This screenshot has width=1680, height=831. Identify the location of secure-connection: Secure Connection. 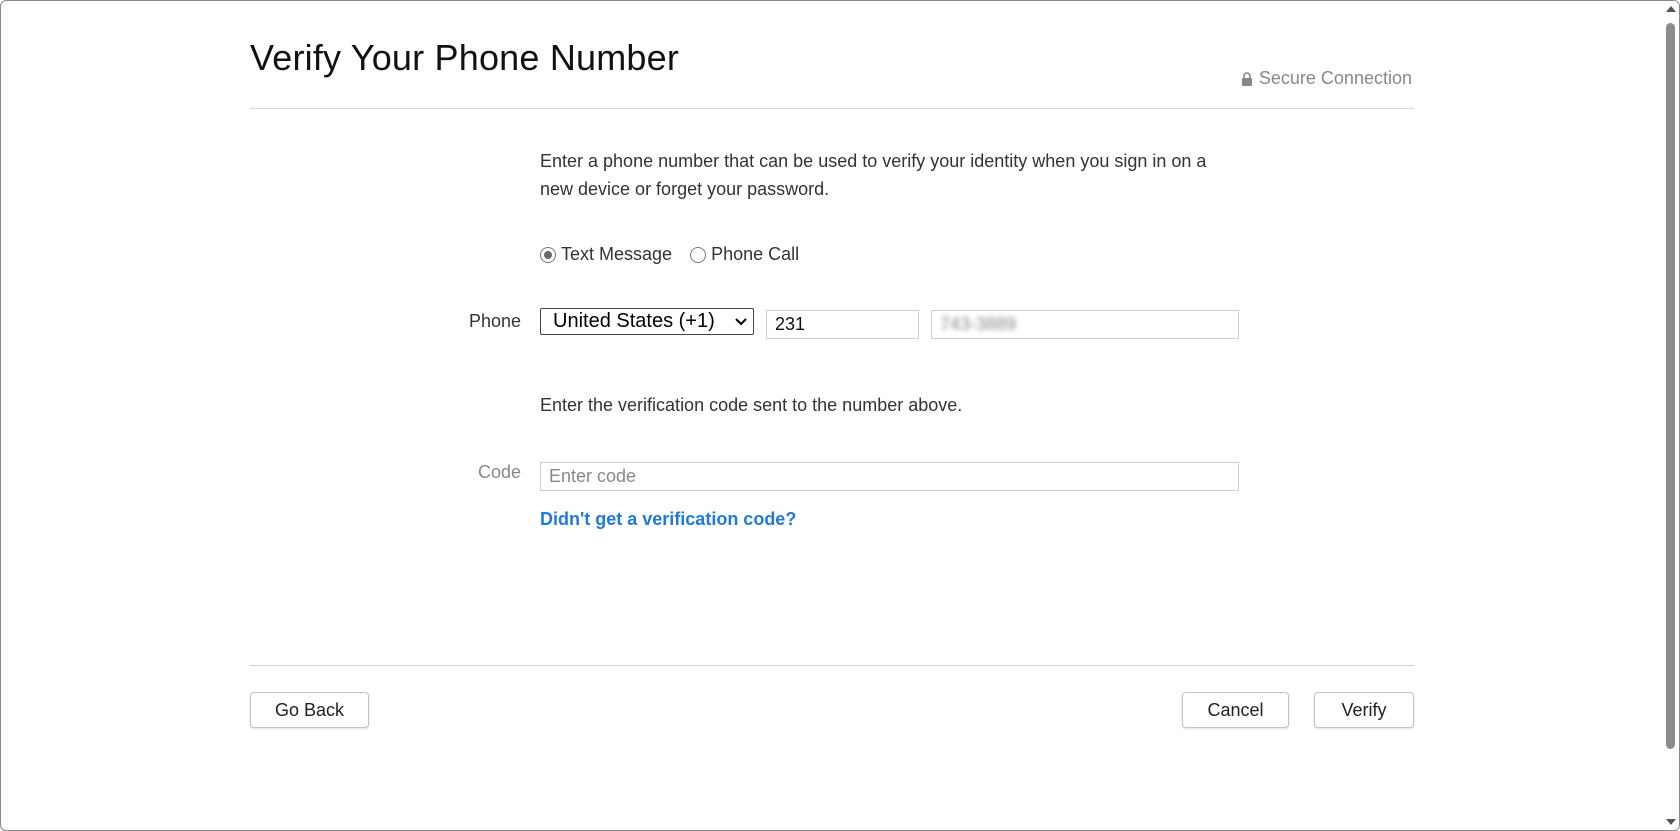
(1326, 78).